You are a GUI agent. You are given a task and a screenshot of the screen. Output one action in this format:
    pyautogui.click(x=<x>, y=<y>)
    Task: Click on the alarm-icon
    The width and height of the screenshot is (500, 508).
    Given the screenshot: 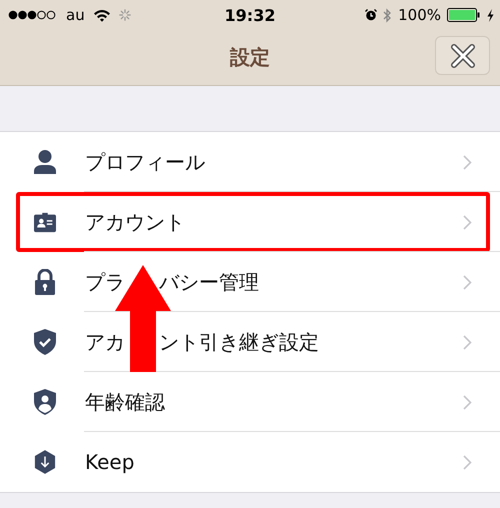 What is the action you would take?
    pyautogui.click(x=371, y=15)
    